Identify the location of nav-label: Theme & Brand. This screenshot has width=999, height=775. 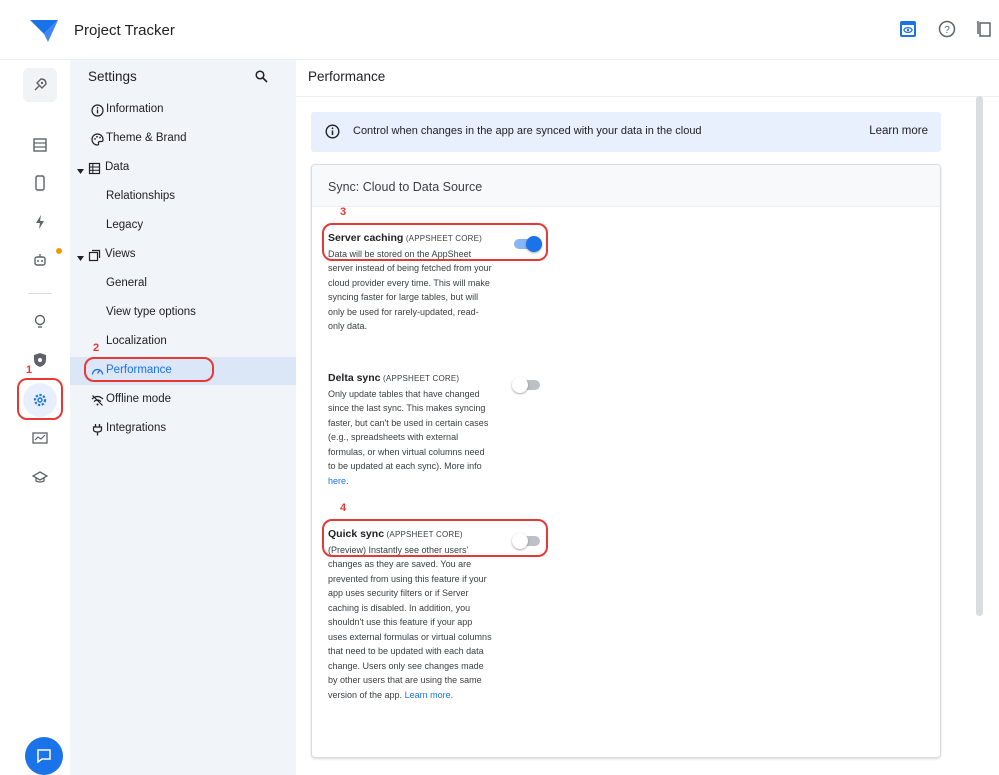
(146, 138).